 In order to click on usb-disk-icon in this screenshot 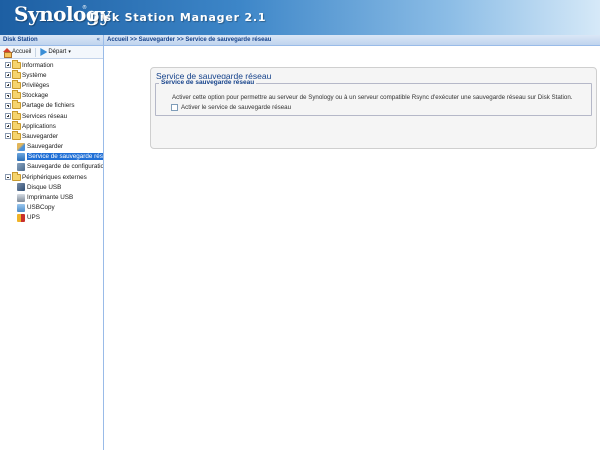, I will do `click(21, 187)`.